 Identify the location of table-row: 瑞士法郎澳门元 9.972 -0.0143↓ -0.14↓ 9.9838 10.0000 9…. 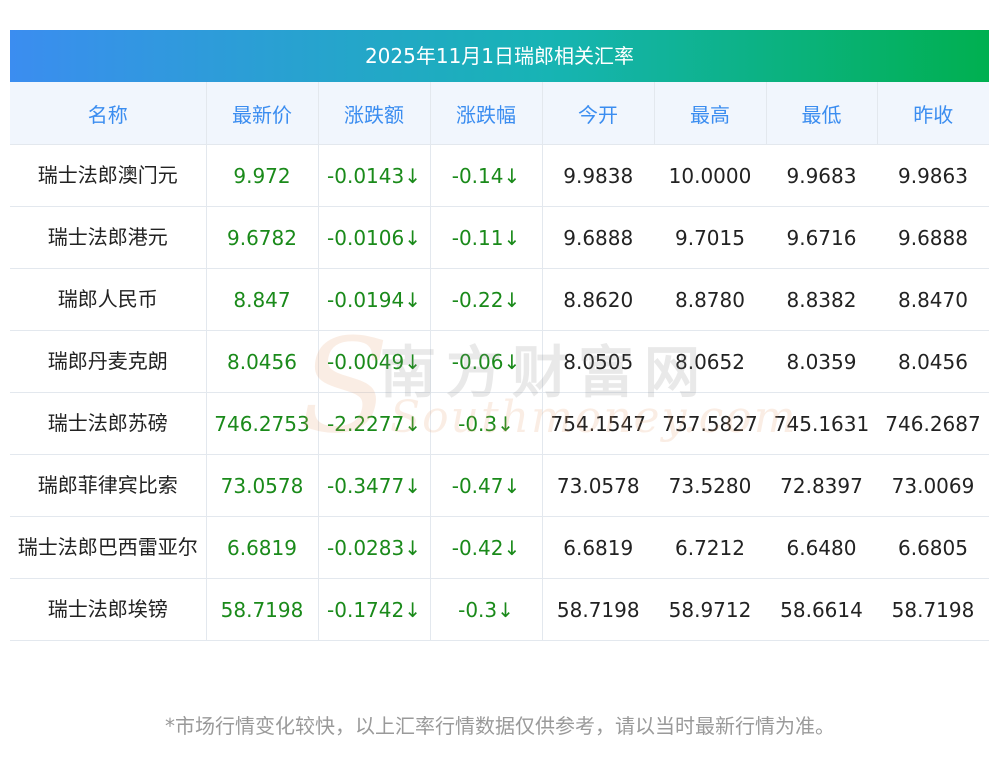
(499, 175).